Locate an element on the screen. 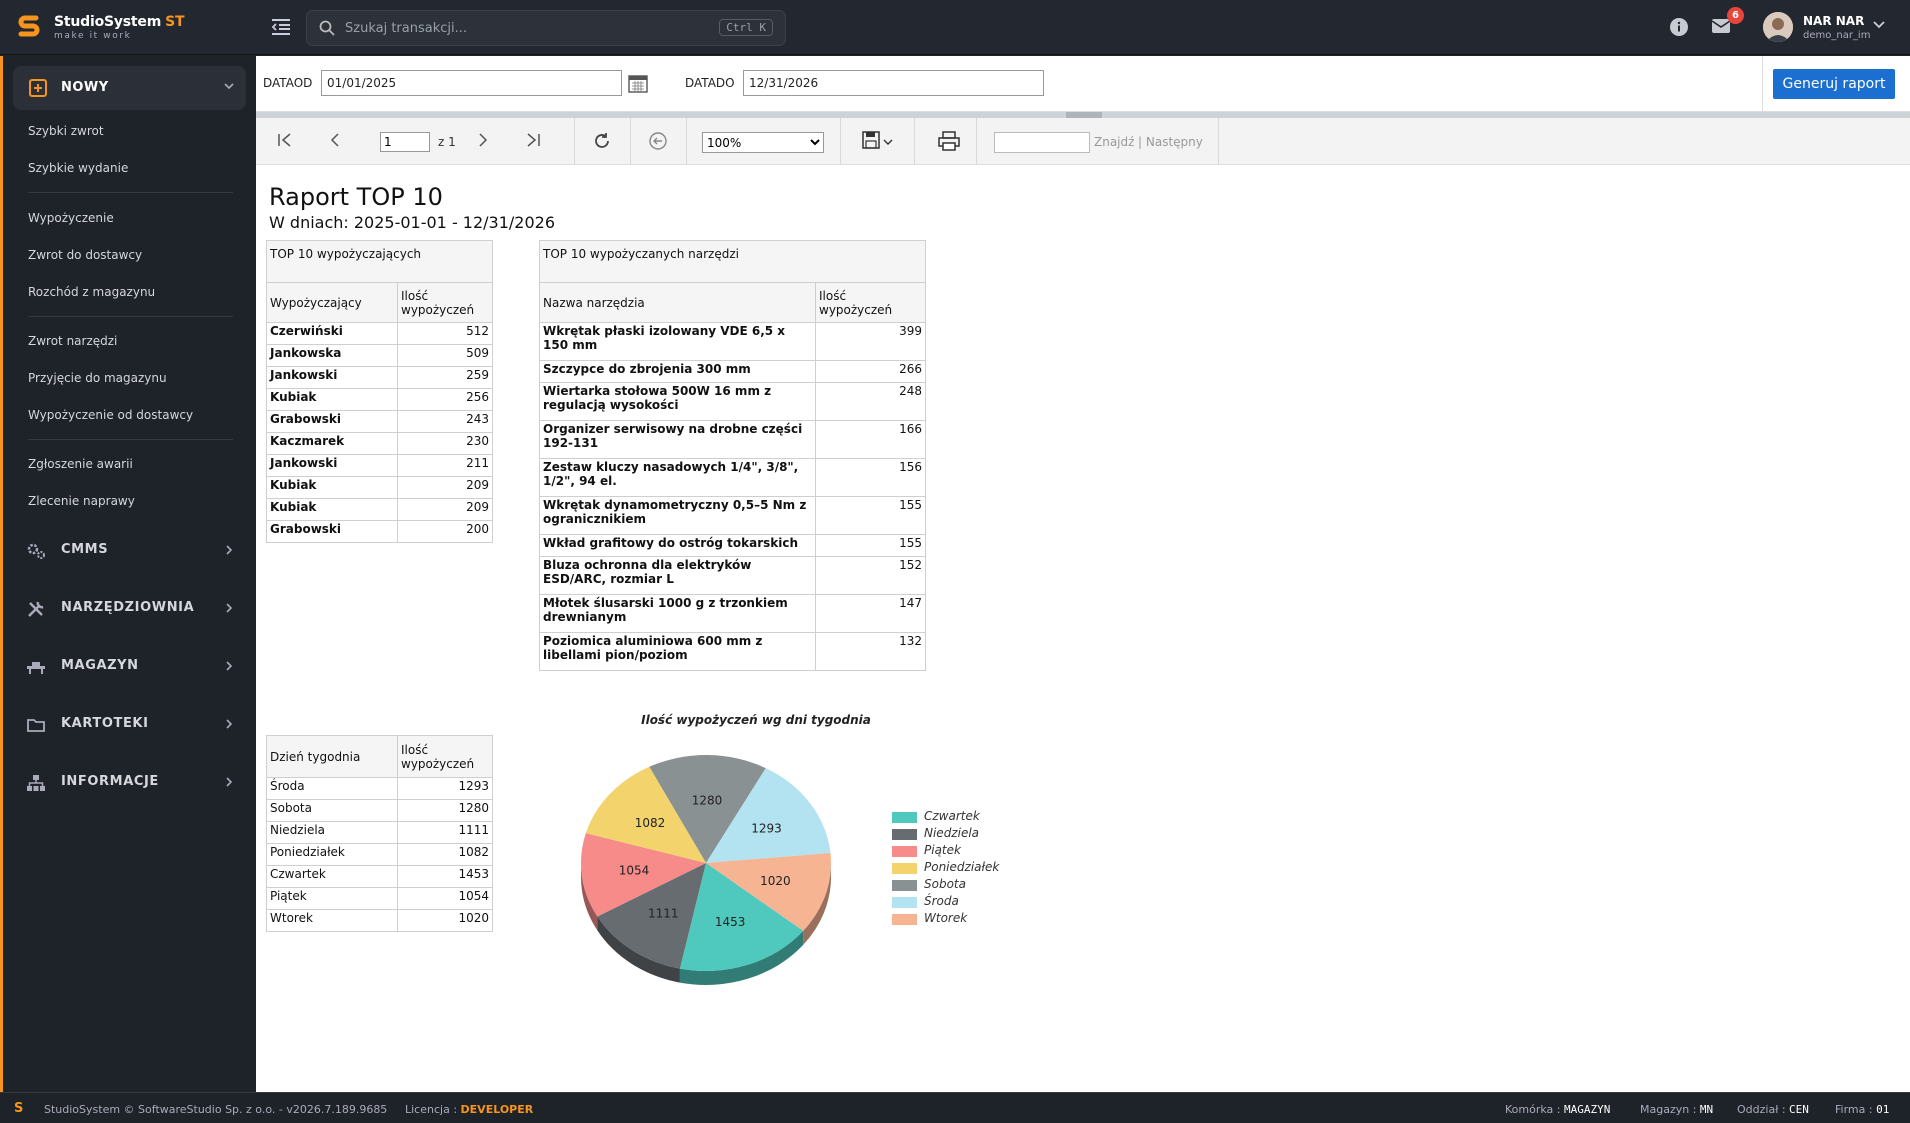 This screenshot has width=1910, height=1123. cell-count: 147 is located at coordinates (870, 613).